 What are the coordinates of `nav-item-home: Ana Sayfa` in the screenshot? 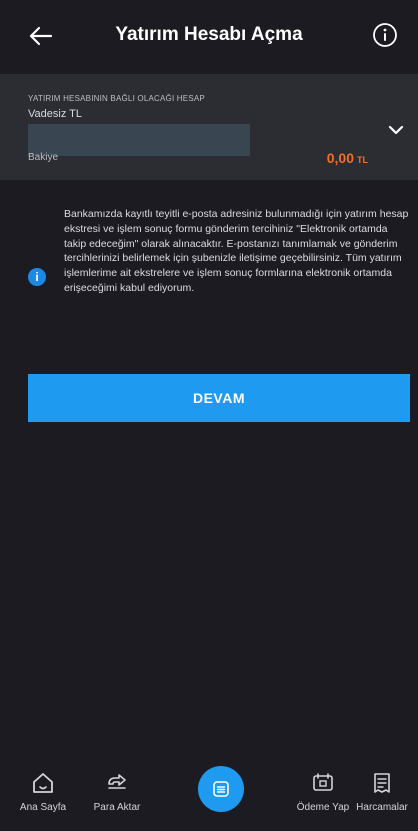 It's located at (43, 784).